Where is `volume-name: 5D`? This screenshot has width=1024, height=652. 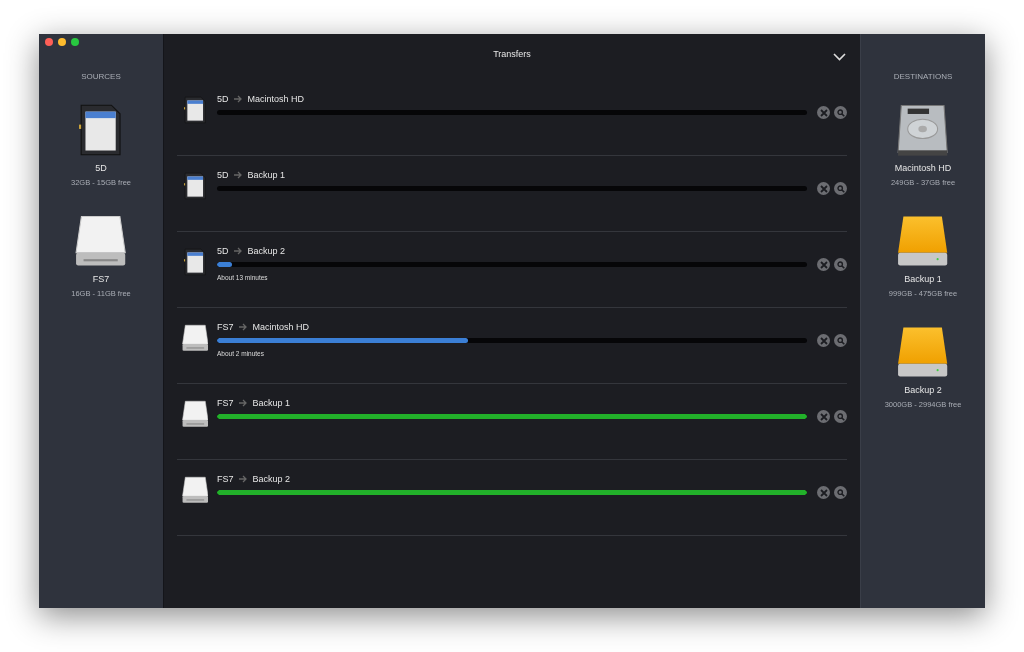 volume-name: 5D is located at coordinates (101, 168).